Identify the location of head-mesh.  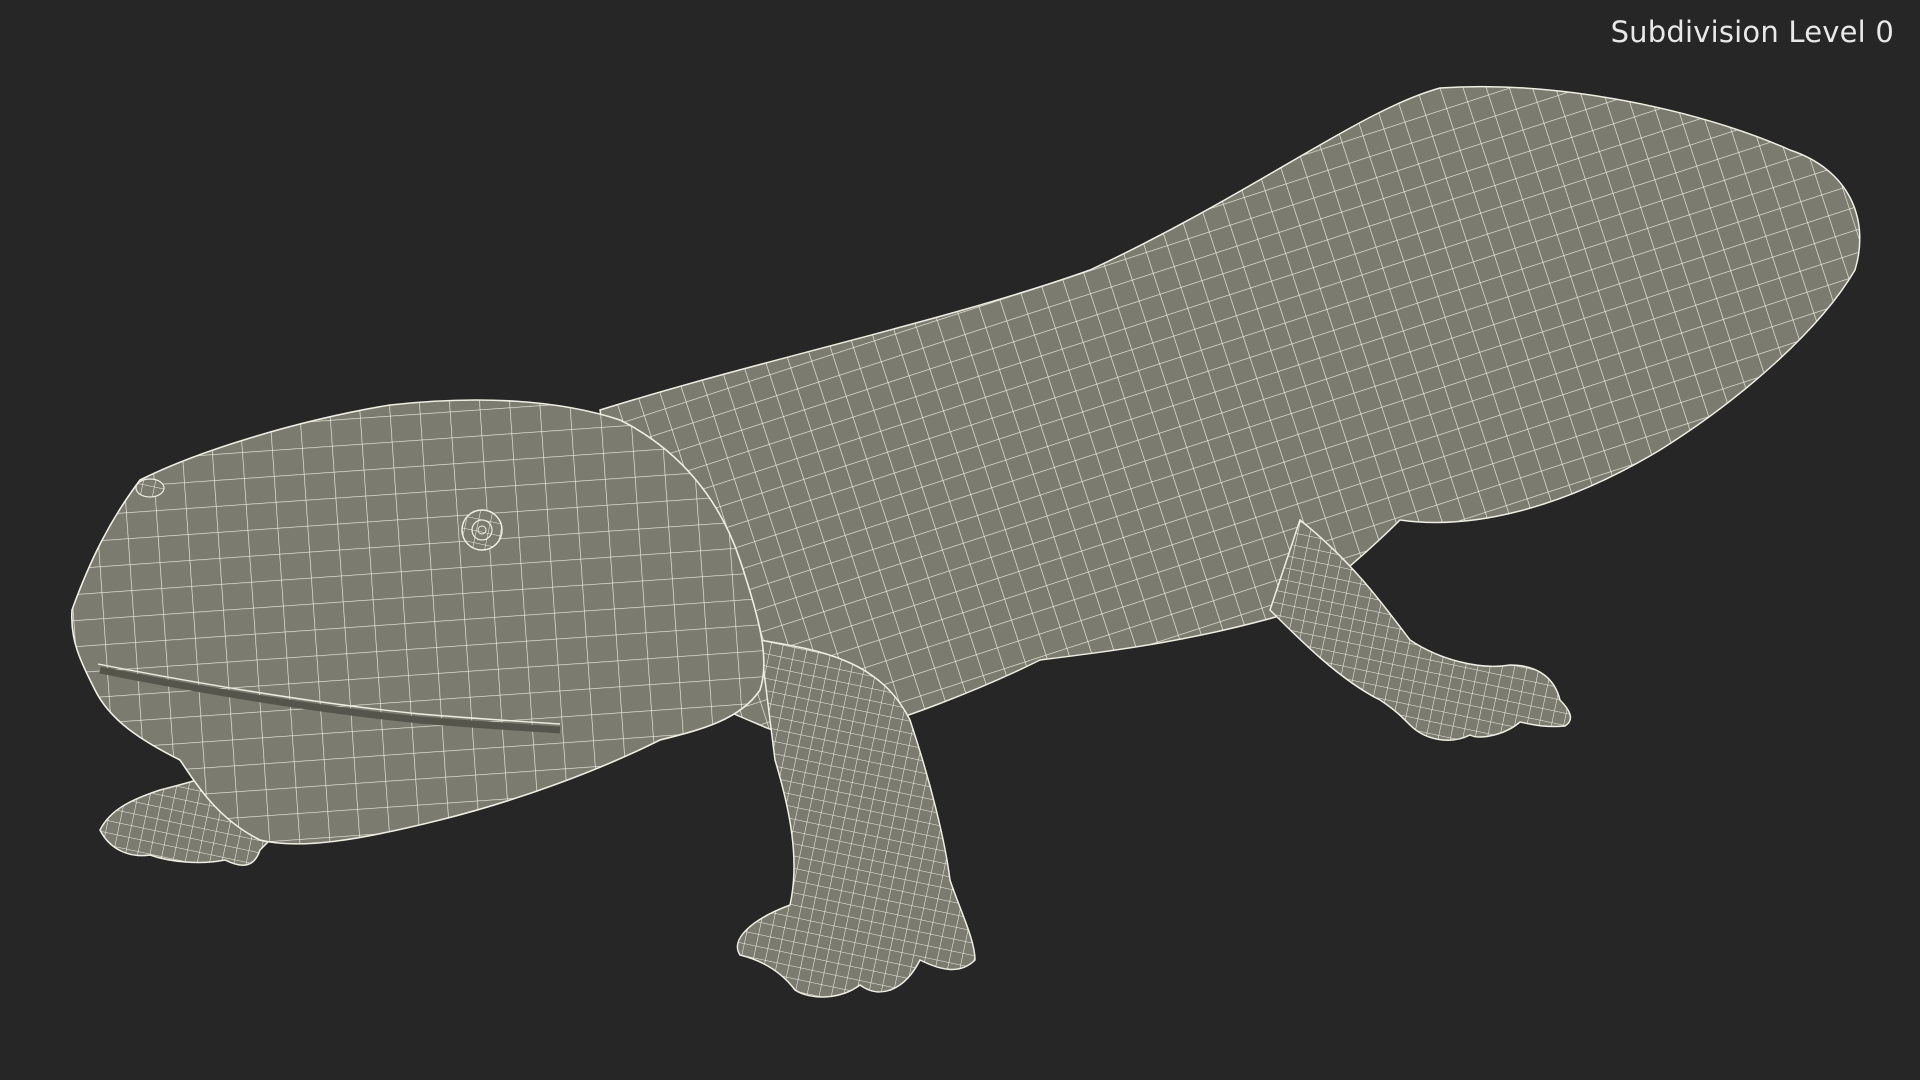
(417, 622).